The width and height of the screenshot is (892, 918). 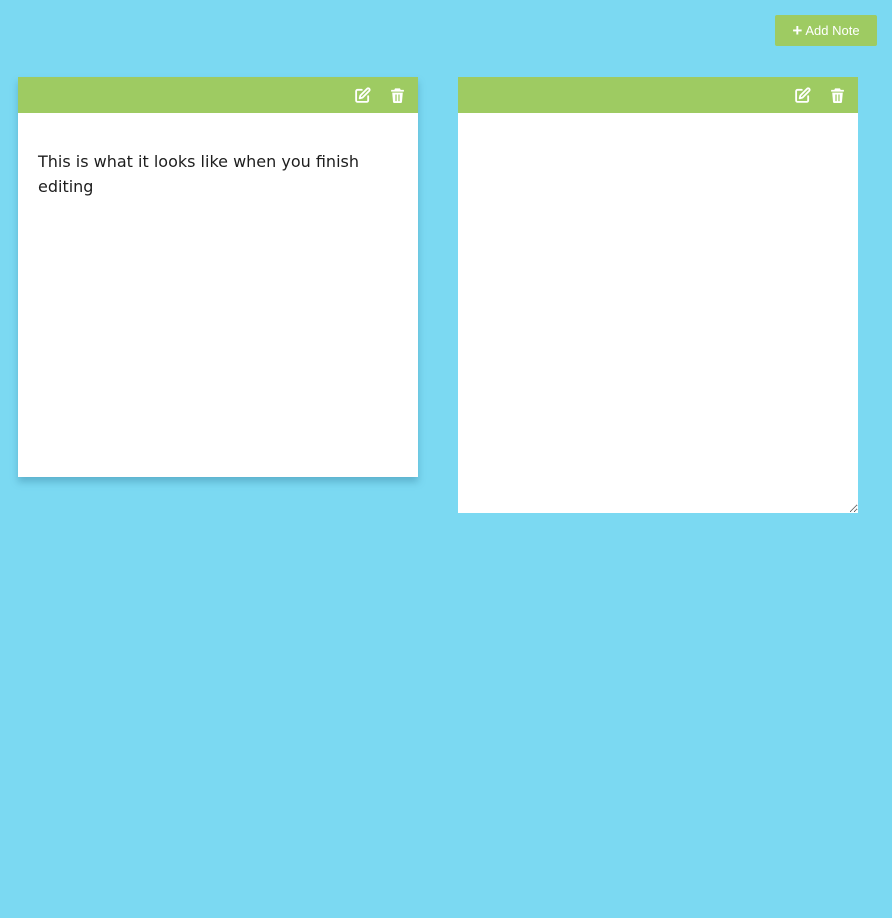 I want to click on add-note-button: + Add Note, so click(x=826, y=30).